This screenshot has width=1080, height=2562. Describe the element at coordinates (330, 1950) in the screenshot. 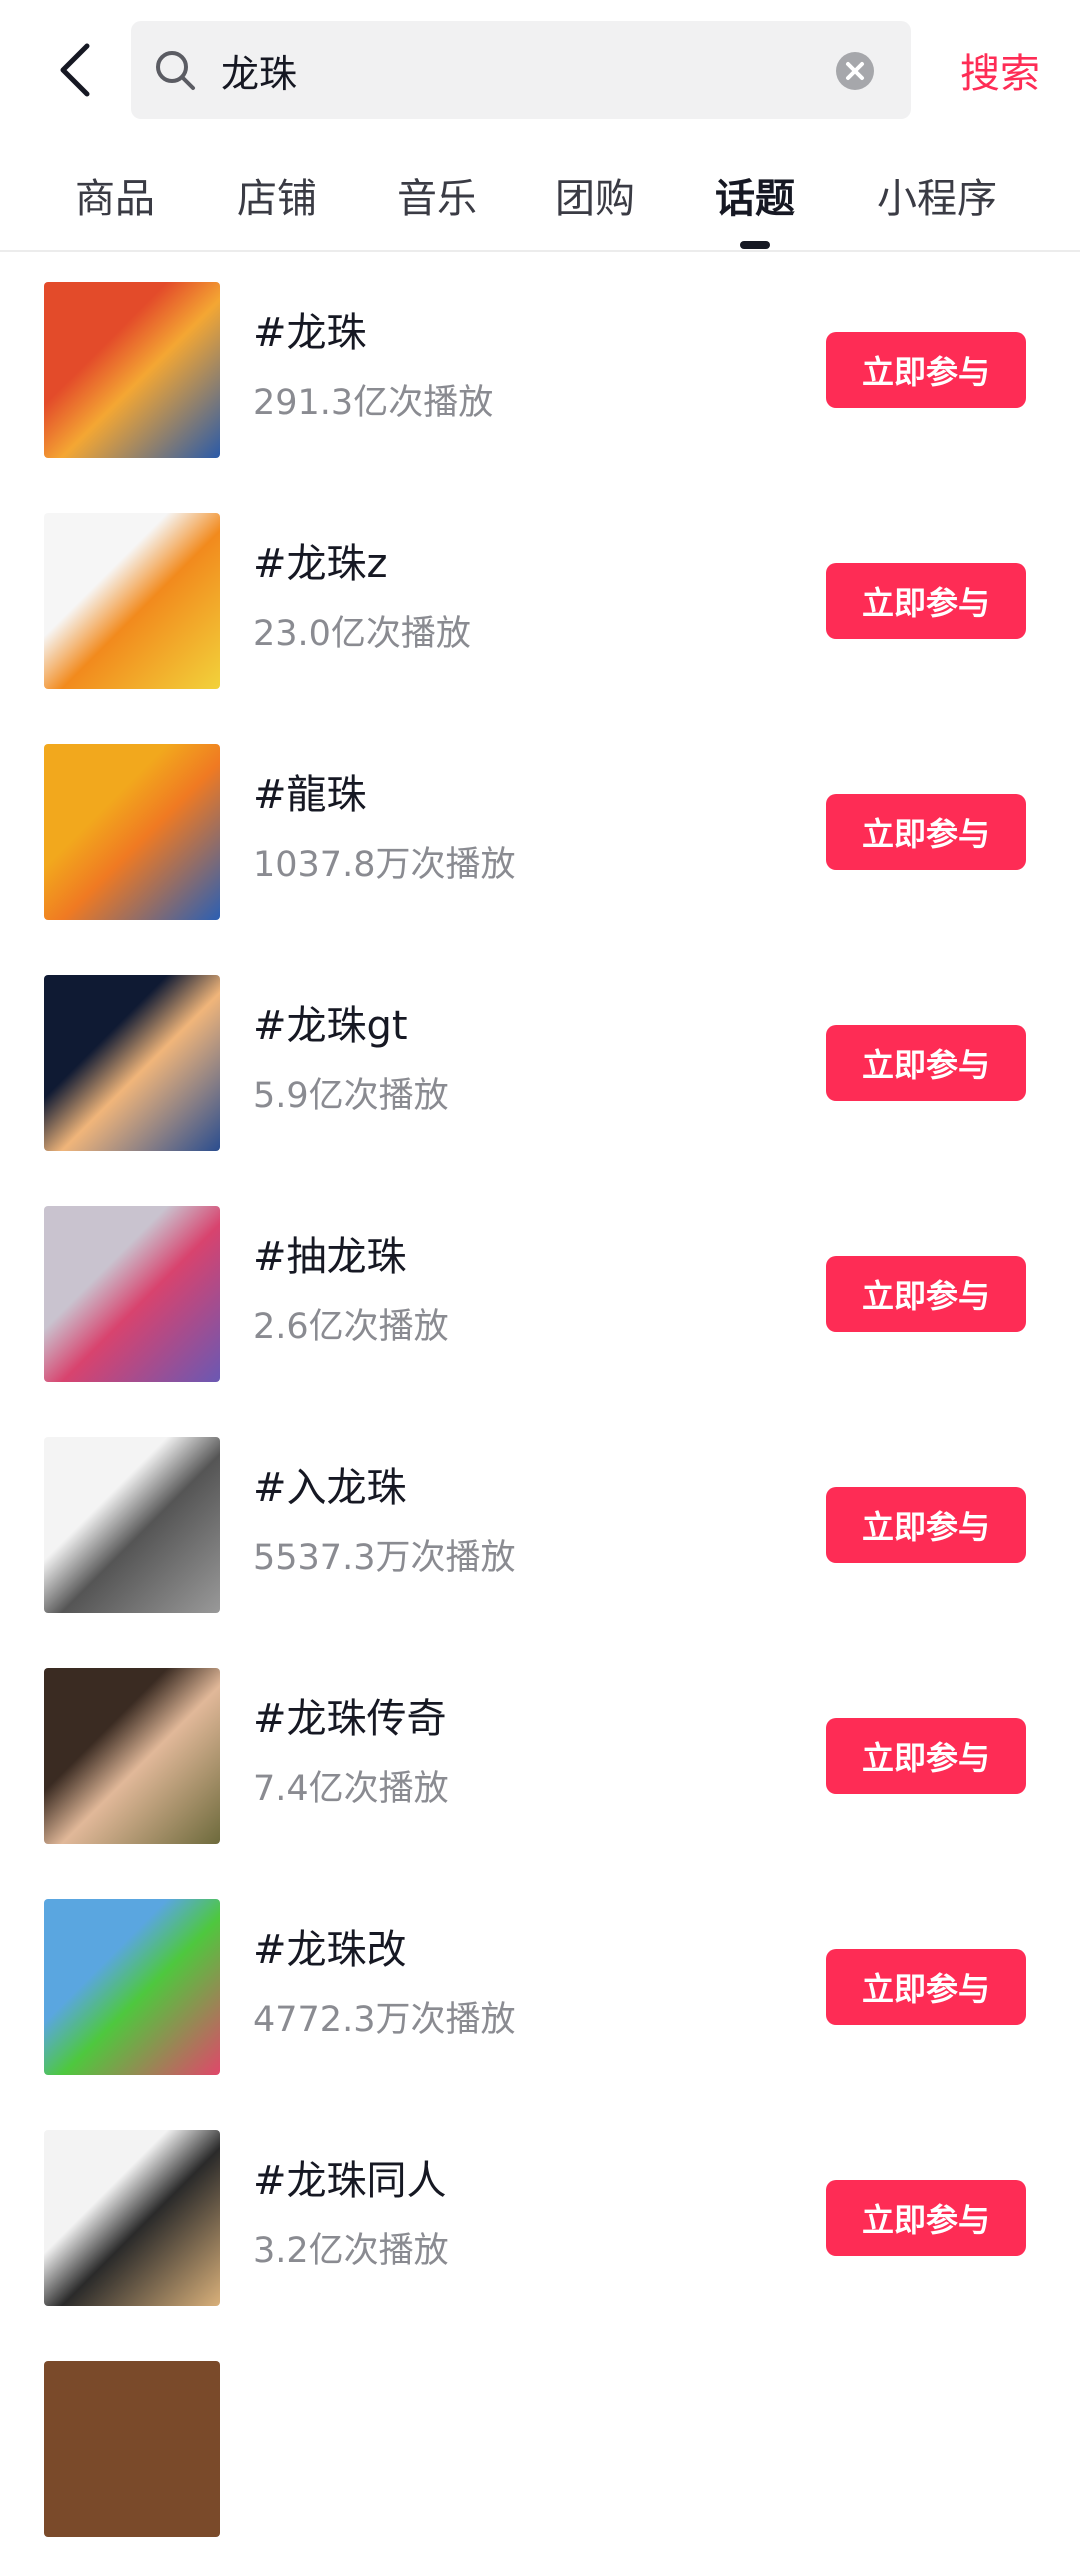

I see `topic-title: #龙珠改` at that location.